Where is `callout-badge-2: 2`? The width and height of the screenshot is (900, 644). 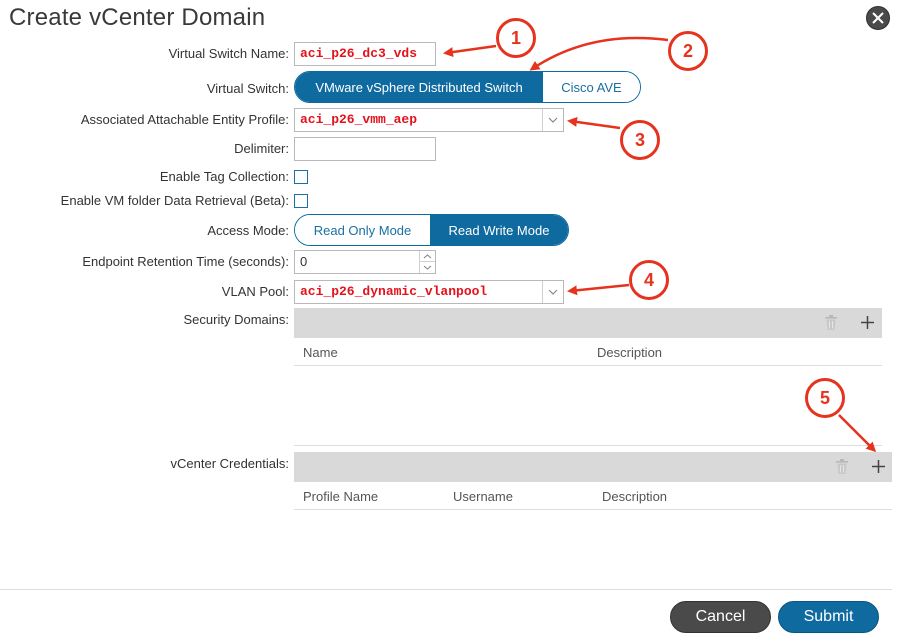
callout-badge-2: 2 is located at coordinates (688, 51).